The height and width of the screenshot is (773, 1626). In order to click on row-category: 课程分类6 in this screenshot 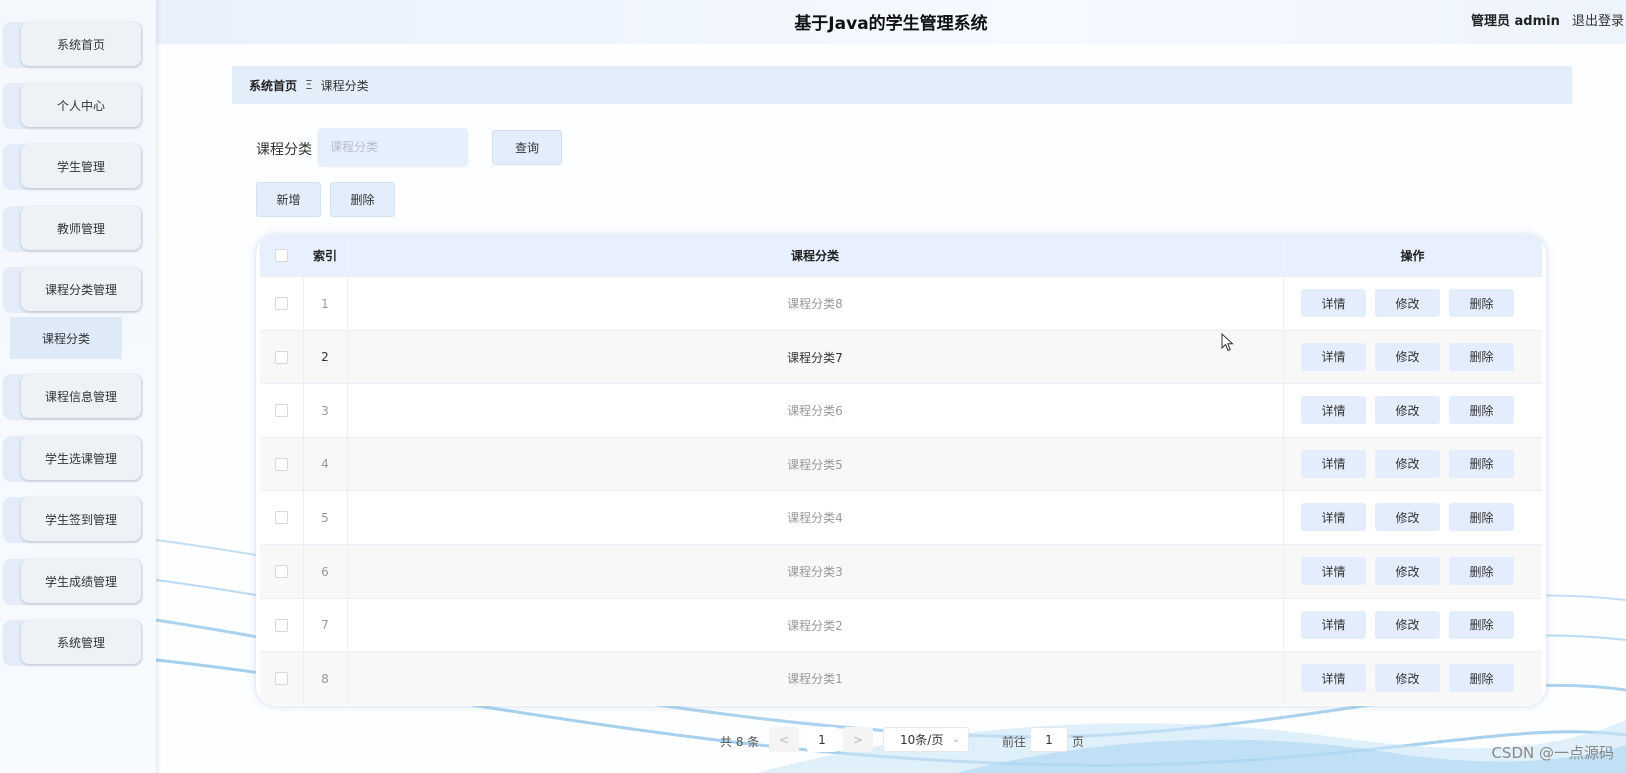, I will do `click(815, 411)`.